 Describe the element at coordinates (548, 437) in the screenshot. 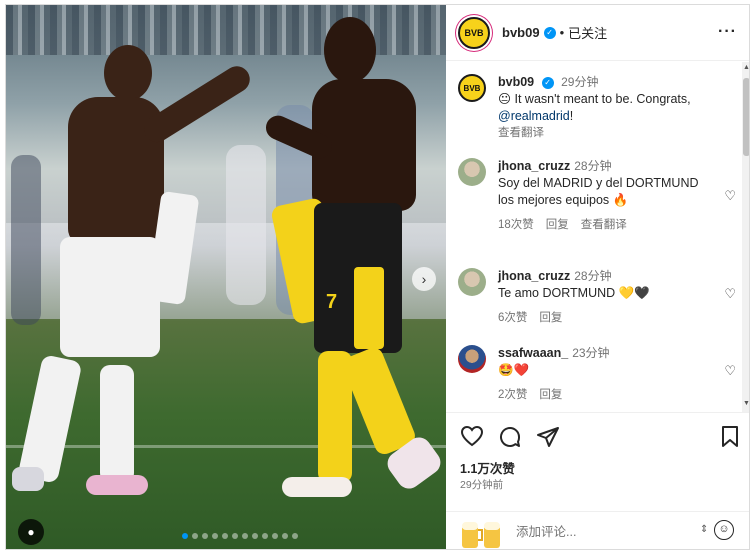

I see `share-icon` at that location.